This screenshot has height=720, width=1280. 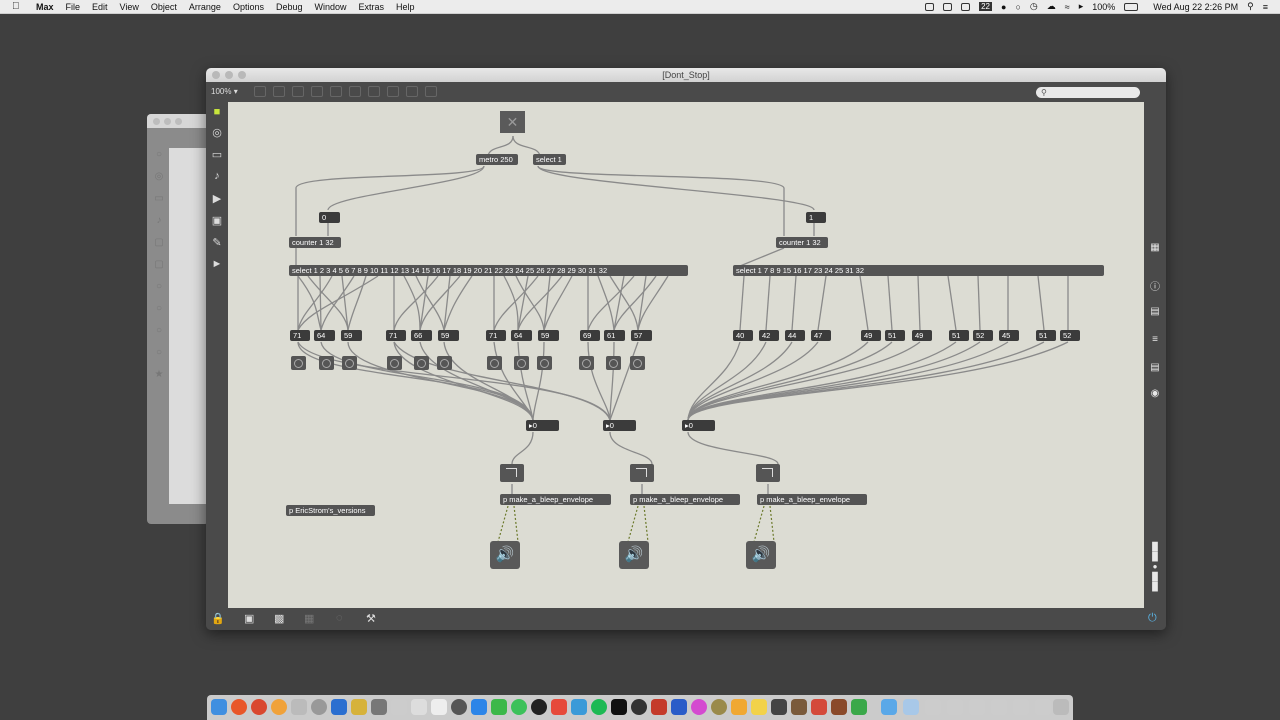 What do you see at coordinates (330, 510) in the screenshot?
I see `versions-subpatch: p EricStrom's_versions` at bounding box center [330, 510].